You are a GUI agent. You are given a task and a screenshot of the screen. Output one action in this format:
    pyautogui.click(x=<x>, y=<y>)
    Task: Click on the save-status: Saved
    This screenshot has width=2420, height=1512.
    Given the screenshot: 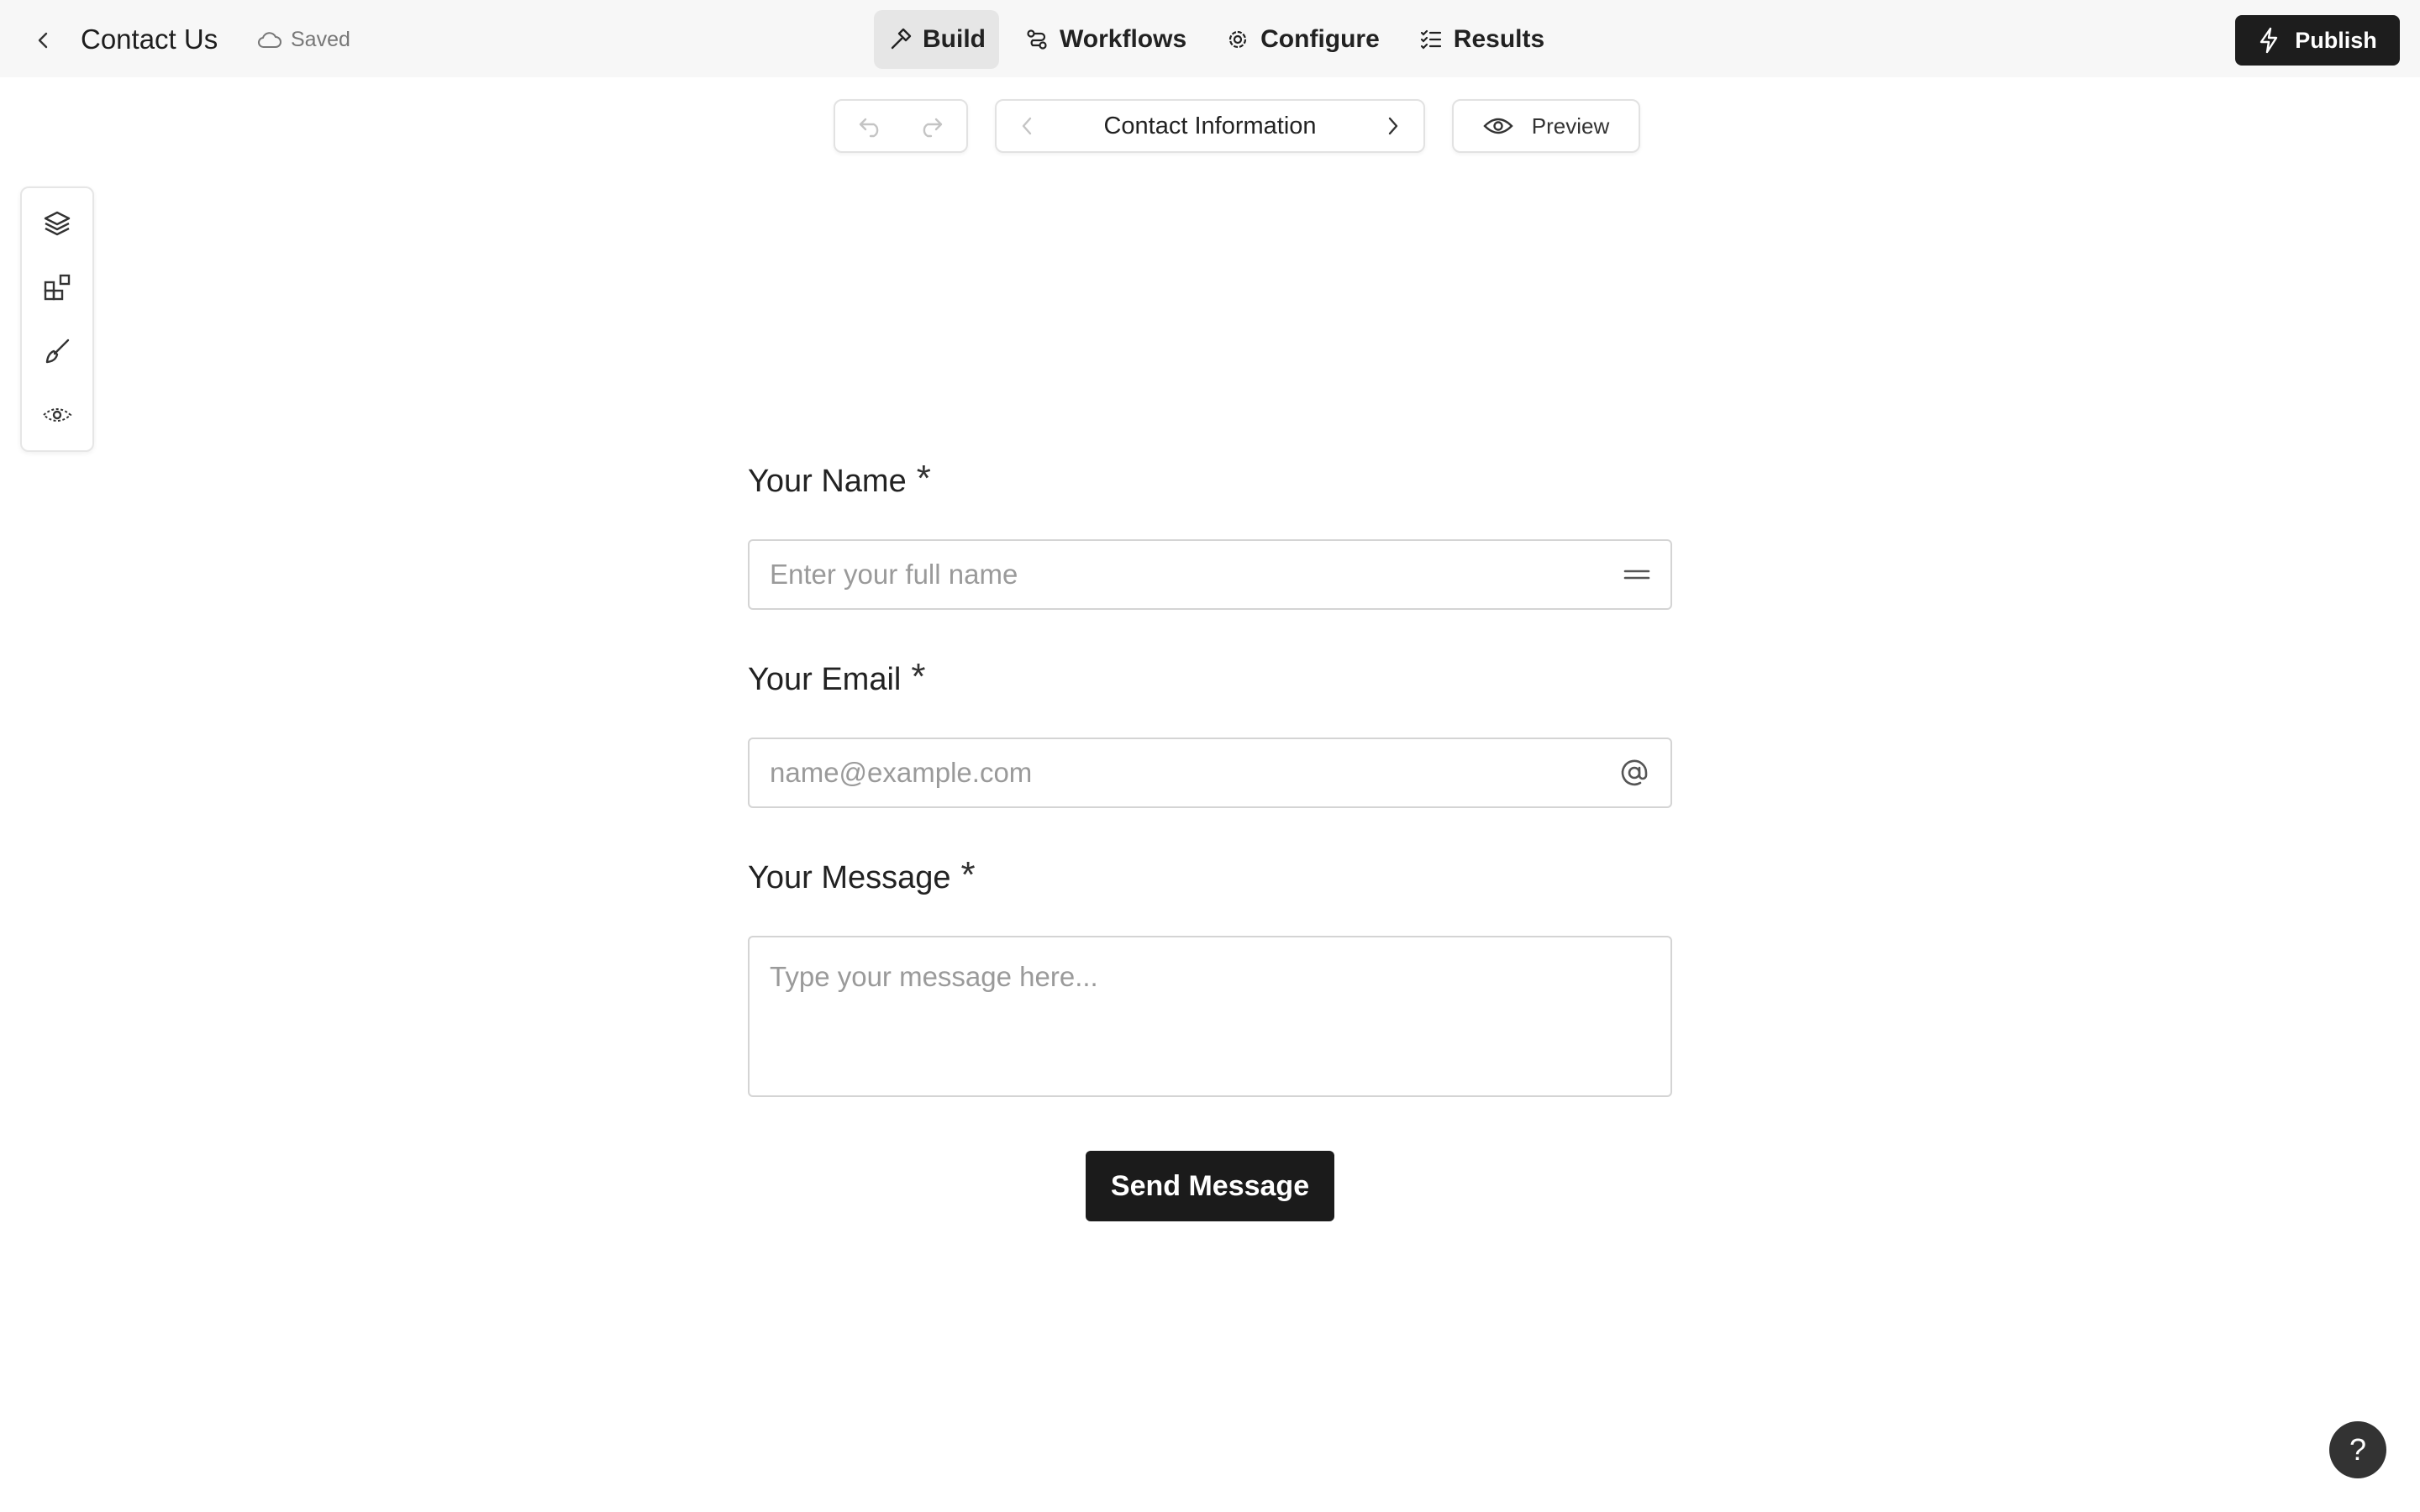 What is the action you would take?
    pyautogui.click(x=303, y=40)
    